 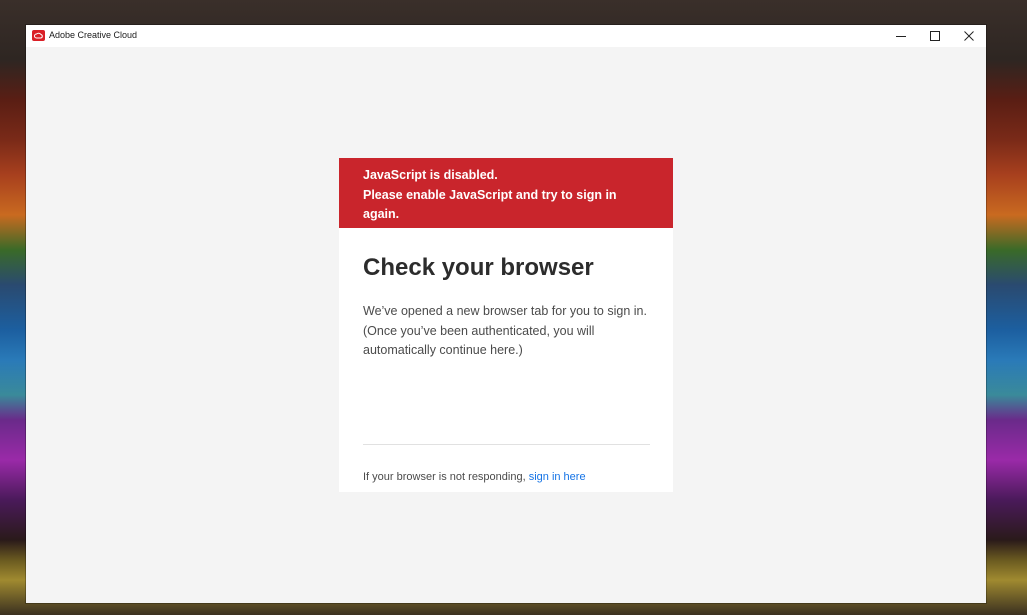 What do you see at coordinates (478, 267) in the screenshot?
I see `page-title: Check your browser` at bounding box center [478, 267].